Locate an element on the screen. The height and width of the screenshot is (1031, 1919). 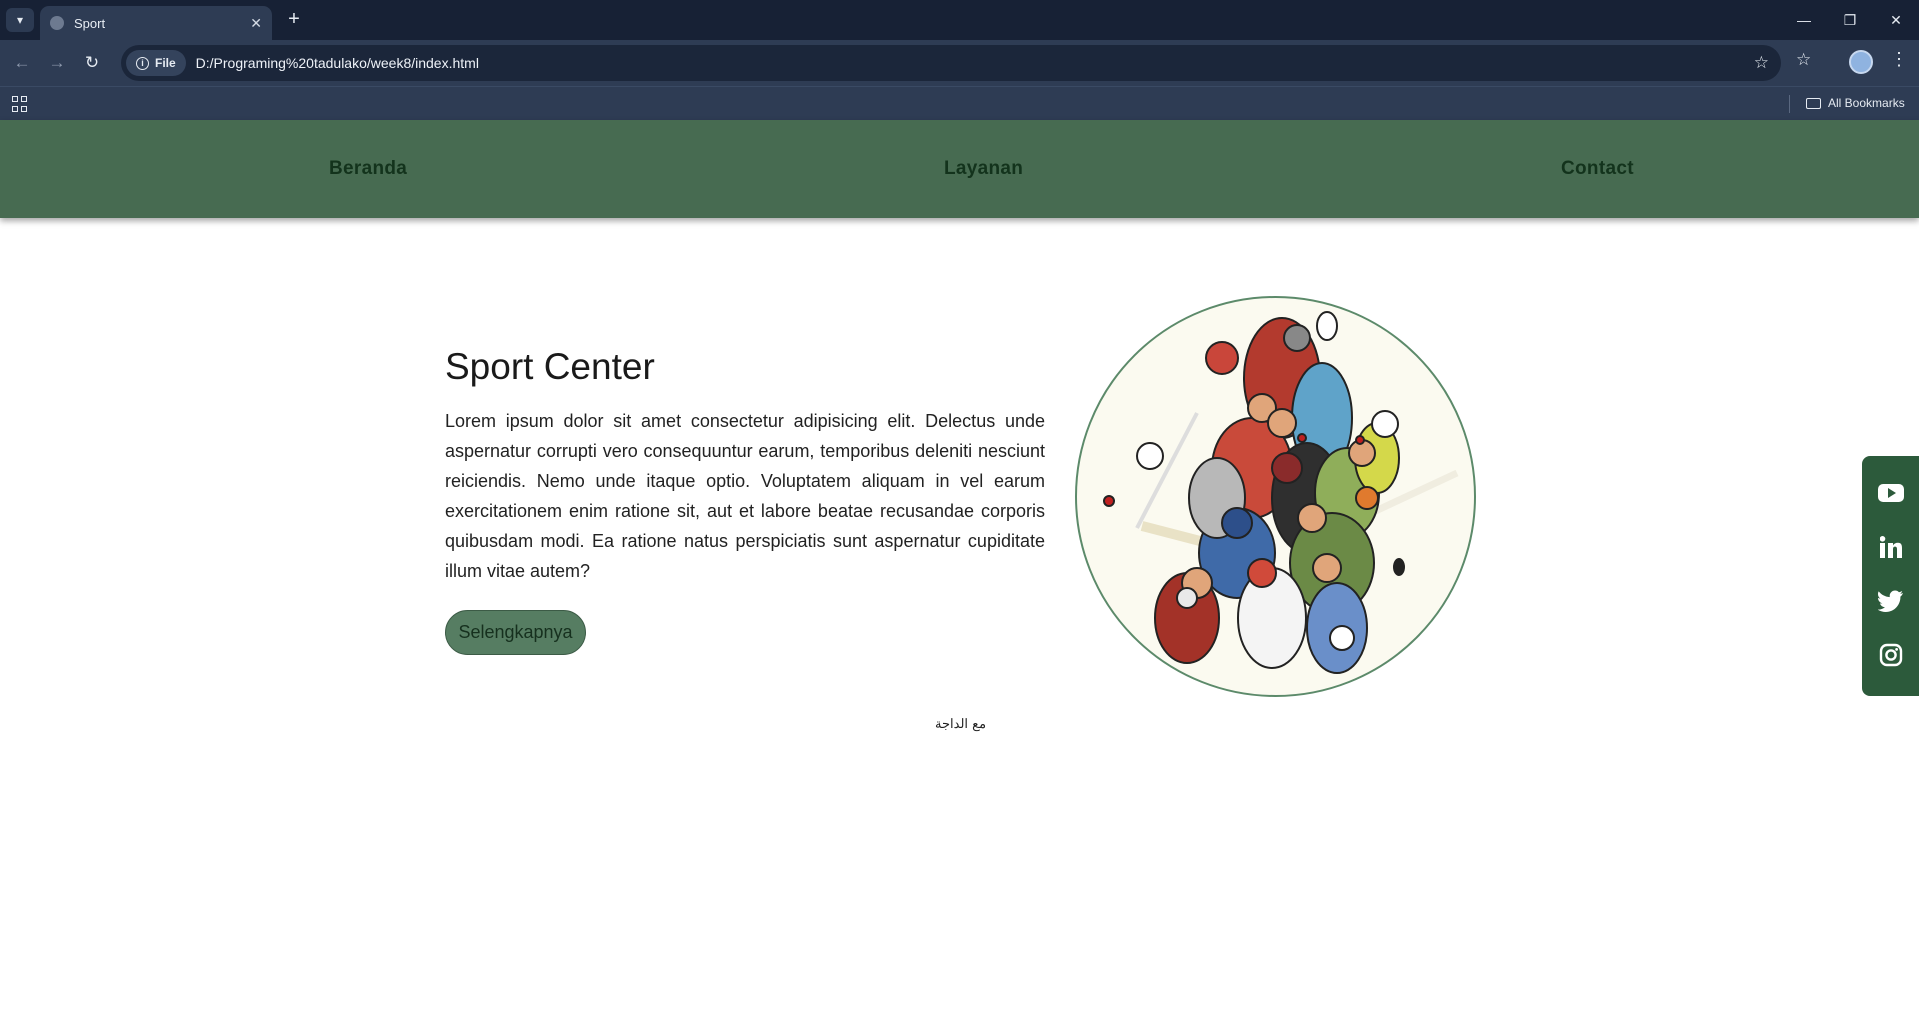
bookmarks-manager-icon: ☆ is located at coordinates (1803, 60).